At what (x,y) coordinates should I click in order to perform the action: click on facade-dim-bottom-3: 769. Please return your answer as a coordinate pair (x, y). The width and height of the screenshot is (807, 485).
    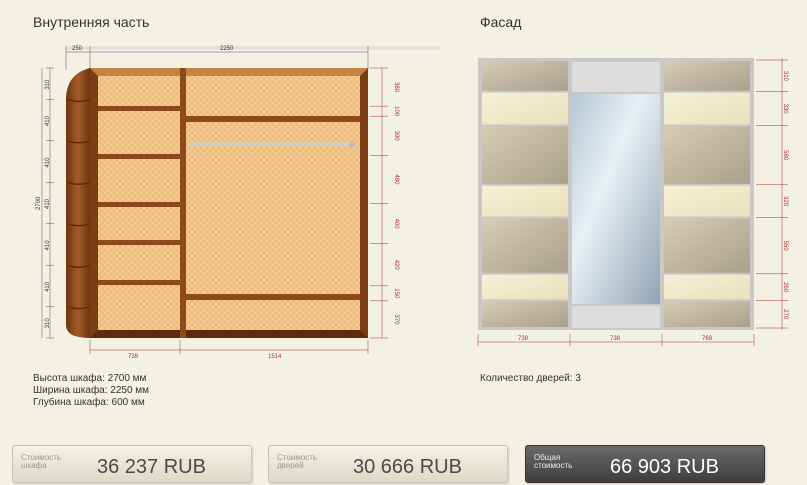
    Looking at the image, I should click on (707, 339).